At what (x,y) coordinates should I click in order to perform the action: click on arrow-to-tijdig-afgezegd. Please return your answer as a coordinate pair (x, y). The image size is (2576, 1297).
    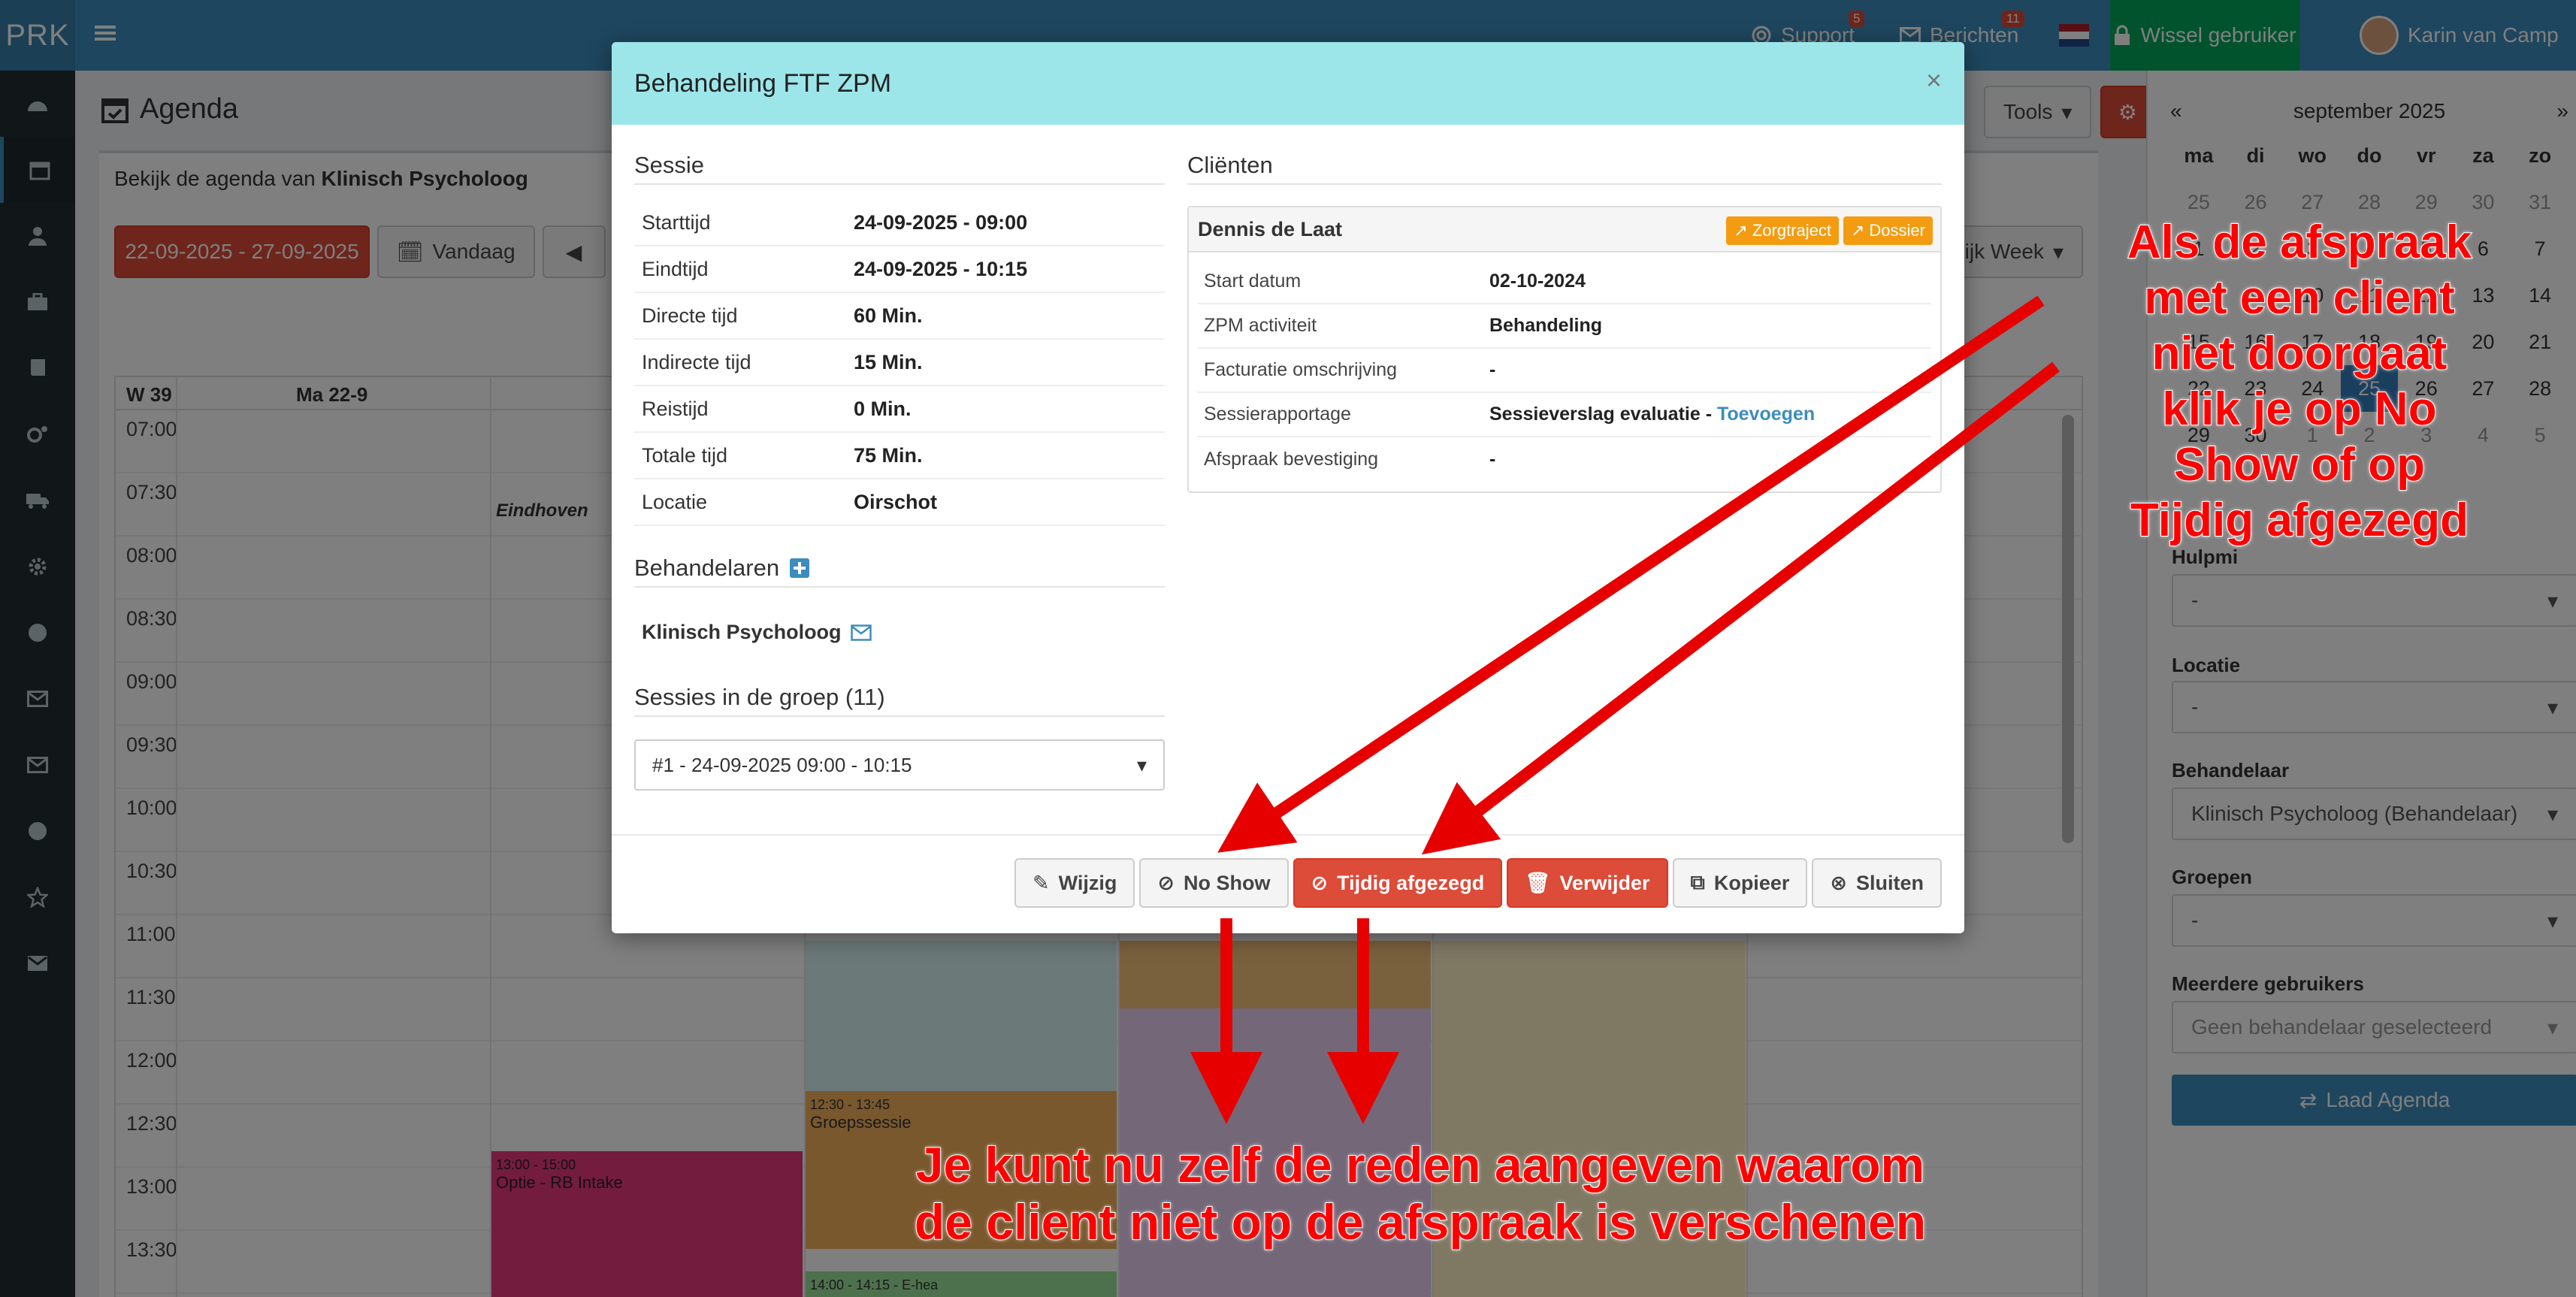
    Looking at the image, I should click on (1741, 608).